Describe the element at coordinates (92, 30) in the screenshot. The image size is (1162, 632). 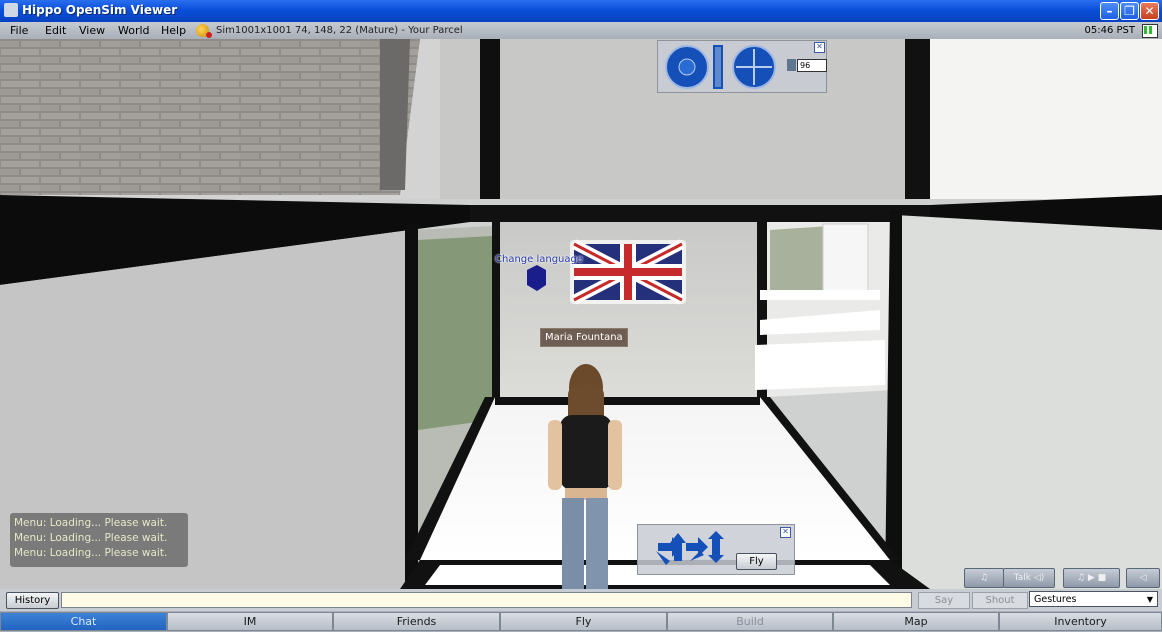
I see `menu-view: View` at that location.